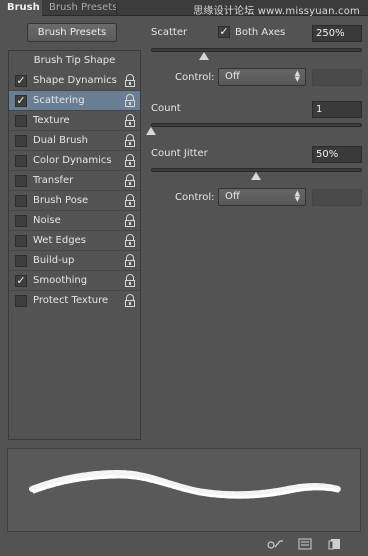 The height and width of the screenshot is (556, 368). What do you see at coordinates (72, 32) in the screenshot?
I see `brush-presets-button: Brush Presets` at bounding box center [72, 32].